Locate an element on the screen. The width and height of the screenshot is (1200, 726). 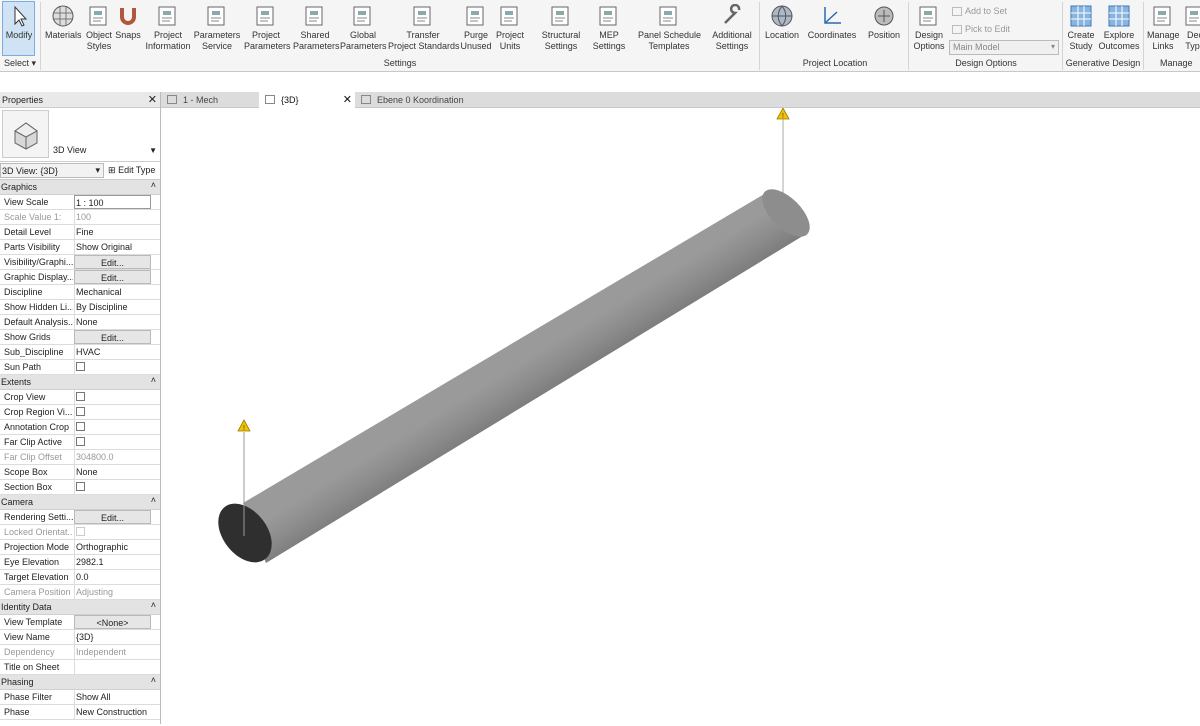
magnet-button: Snaps is located at coordinates (128, 21).